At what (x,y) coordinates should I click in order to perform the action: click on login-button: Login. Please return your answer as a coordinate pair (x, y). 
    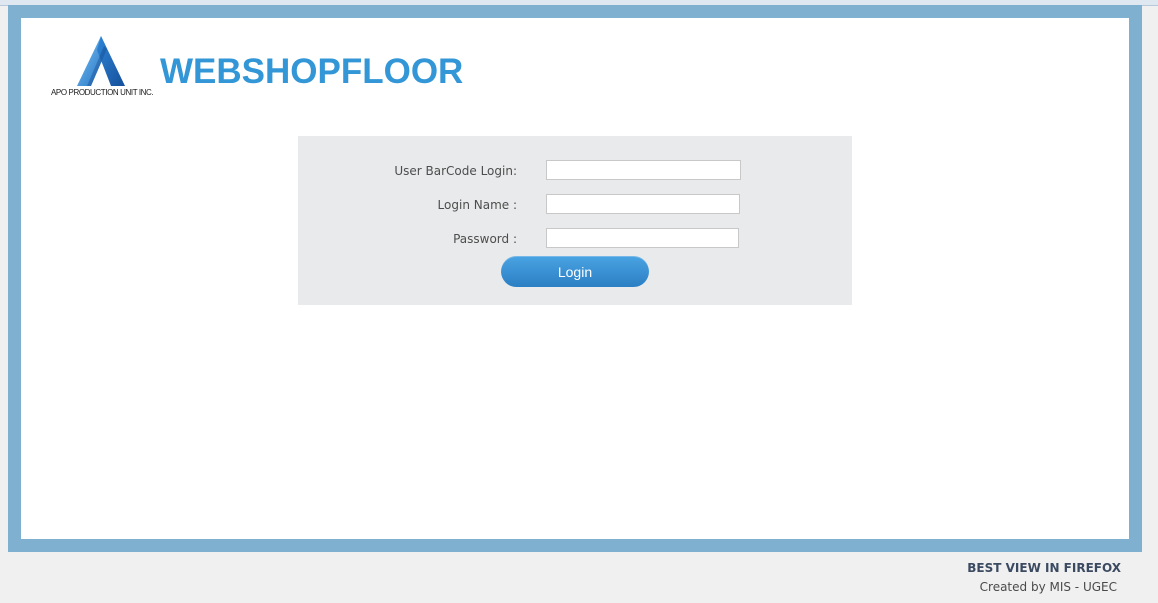
    Looking at the image, I should click on (575, 271).